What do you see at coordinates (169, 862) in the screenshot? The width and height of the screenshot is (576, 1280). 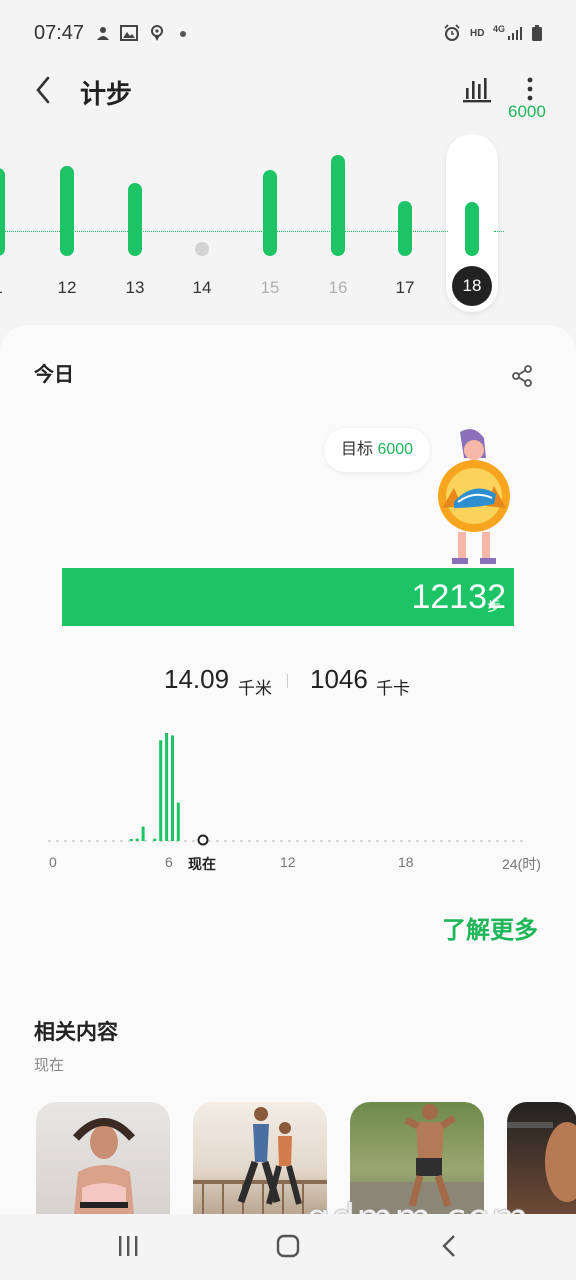 I see `hour-axis-label: 6` at bounding box center [169, 862].